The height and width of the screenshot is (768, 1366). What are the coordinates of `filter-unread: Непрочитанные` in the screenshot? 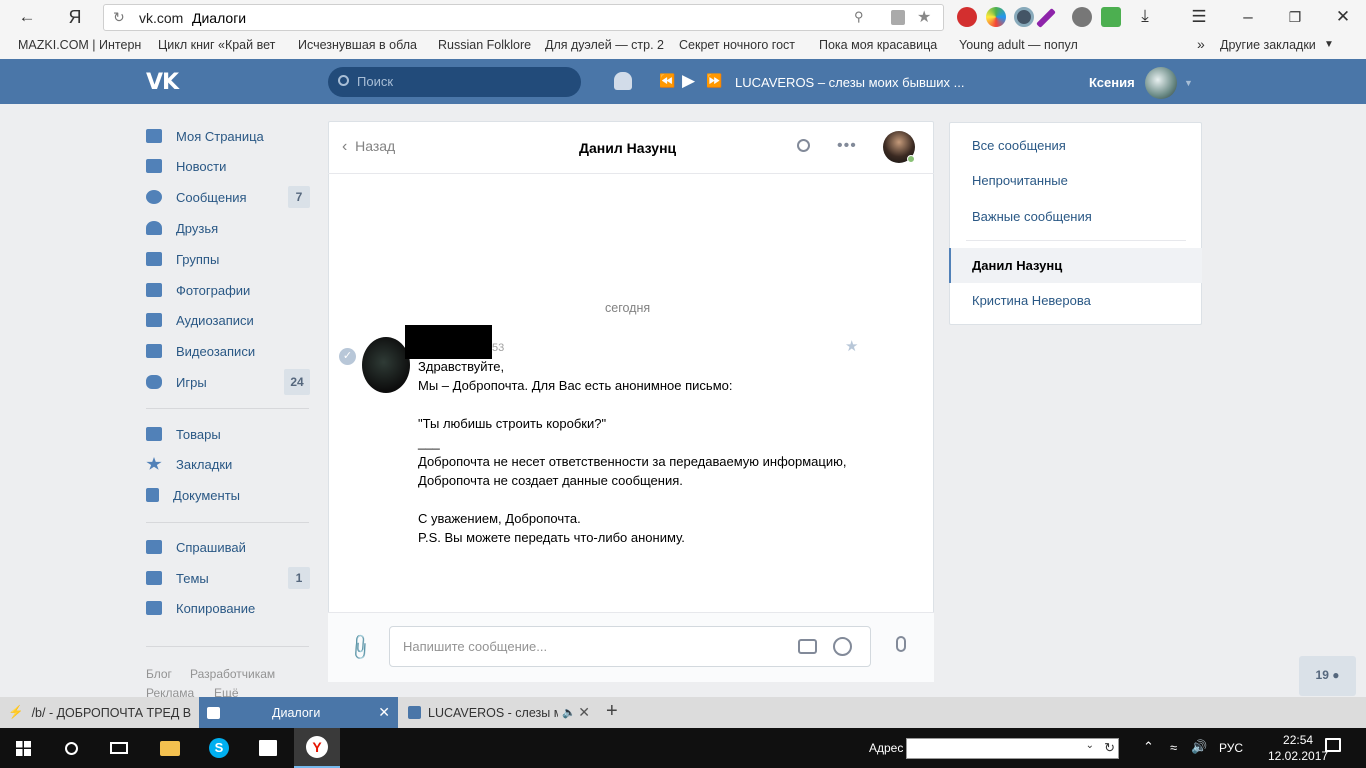 It's located at (1020, 180).